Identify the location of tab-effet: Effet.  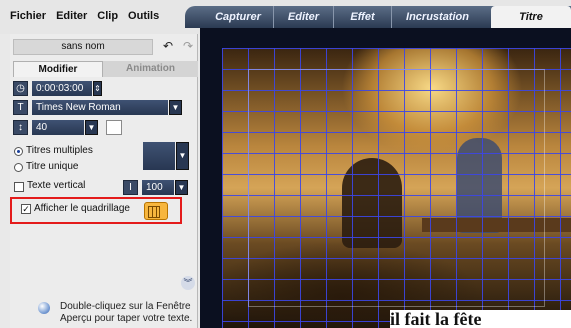
(362, 17).